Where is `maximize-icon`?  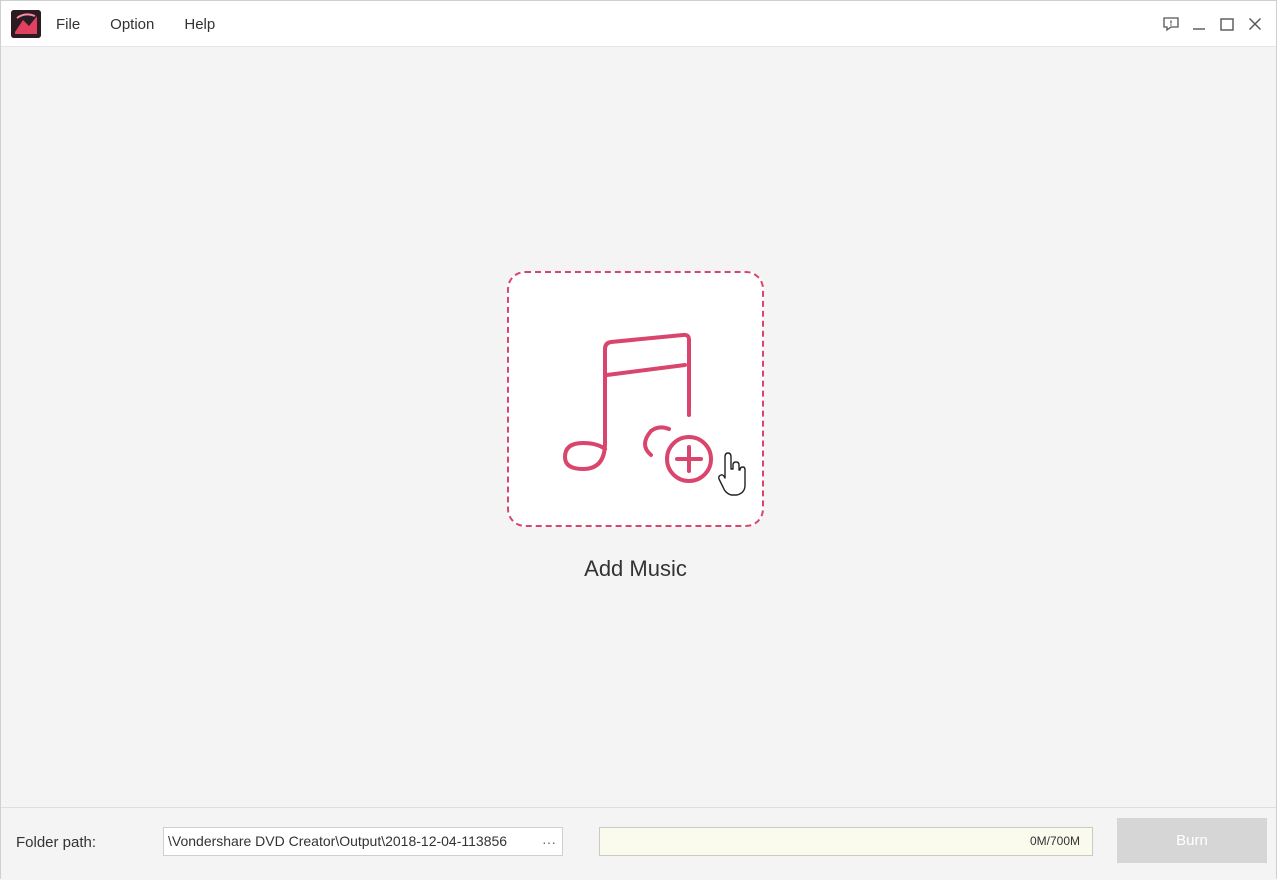
maximize-icon is located at coordinates (1227, 24).